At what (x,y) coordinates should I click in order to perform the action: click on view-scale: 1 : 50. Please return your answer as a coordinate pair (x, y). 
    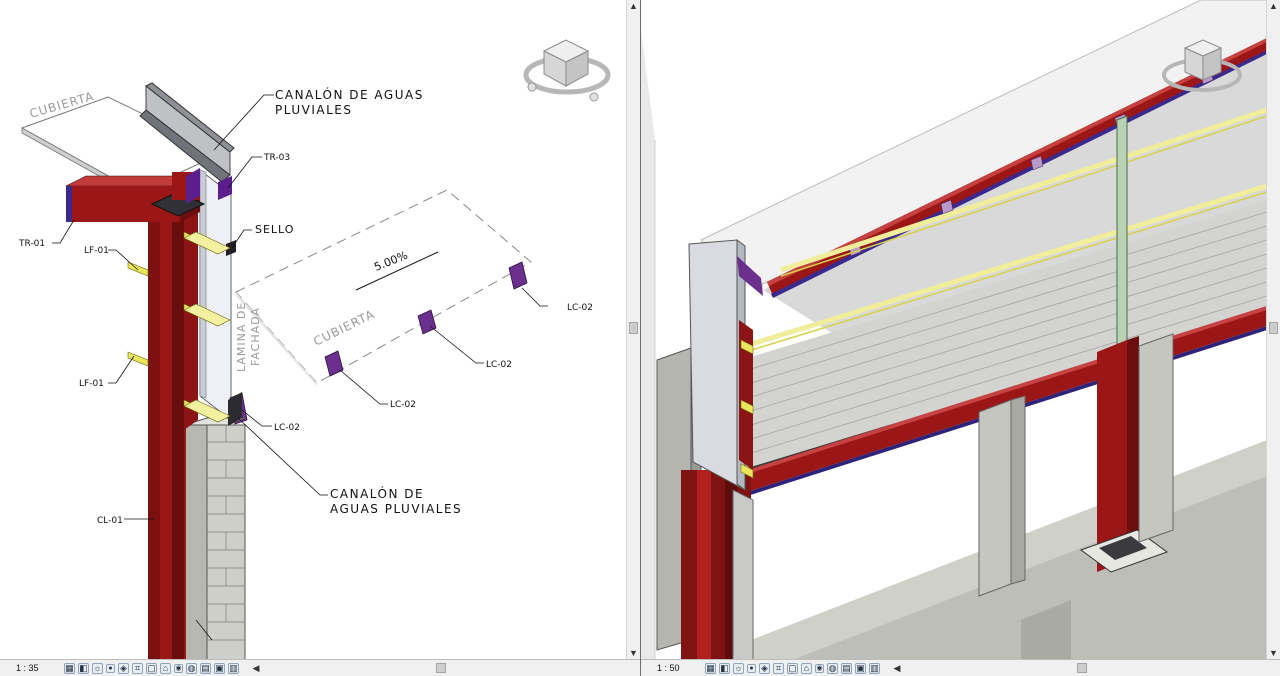
    Looking at the image, I should click on (673, 668).